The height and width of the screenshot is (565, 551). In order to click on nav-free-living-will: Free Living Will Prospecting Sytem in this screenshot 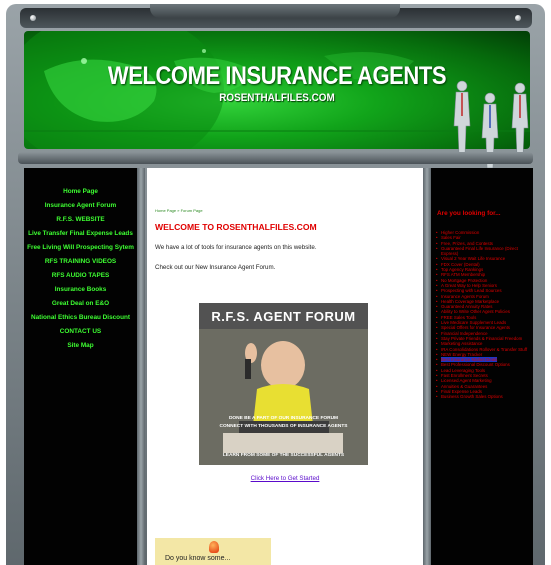, I will do `click(80, 248)`.